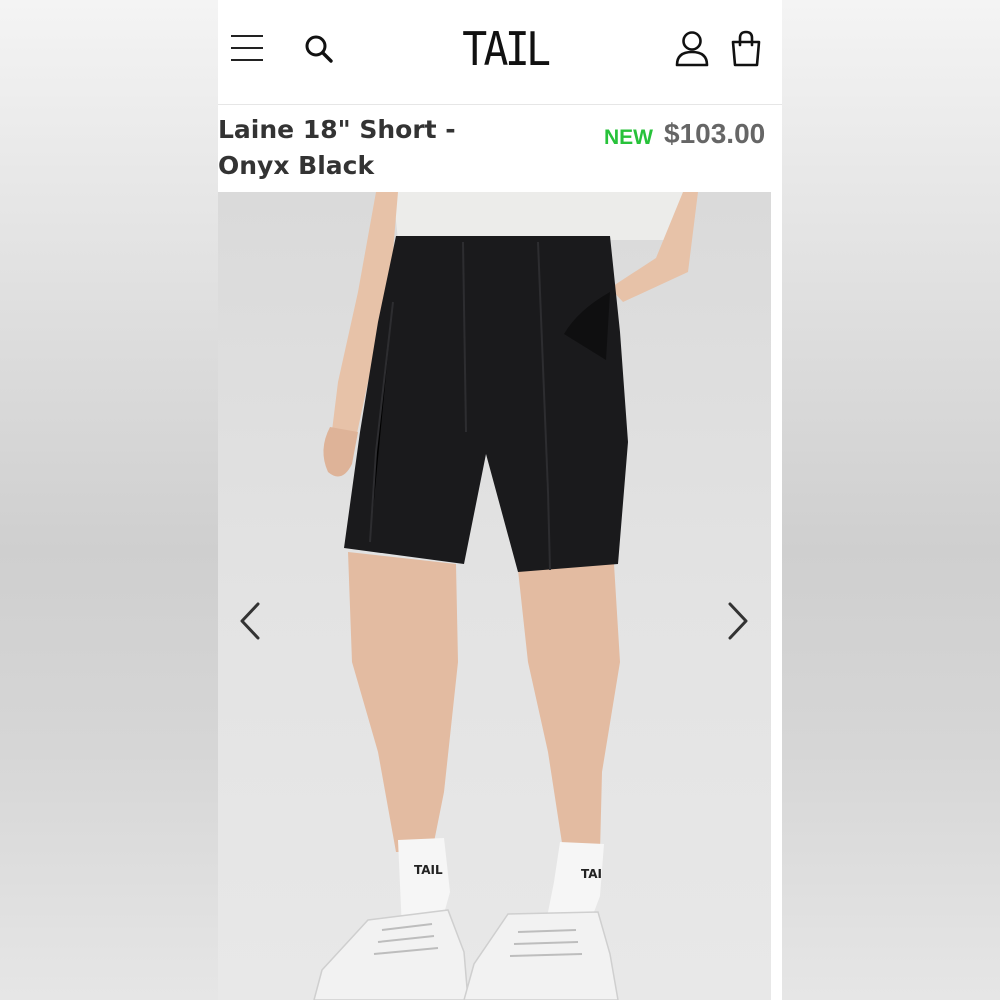 Image resolution: width=1000 pixels, height=1000 pixels. What do you see at coordinates (692, 49) in the screenshot?
I see `user-icon` at bounding box center [692, 49].